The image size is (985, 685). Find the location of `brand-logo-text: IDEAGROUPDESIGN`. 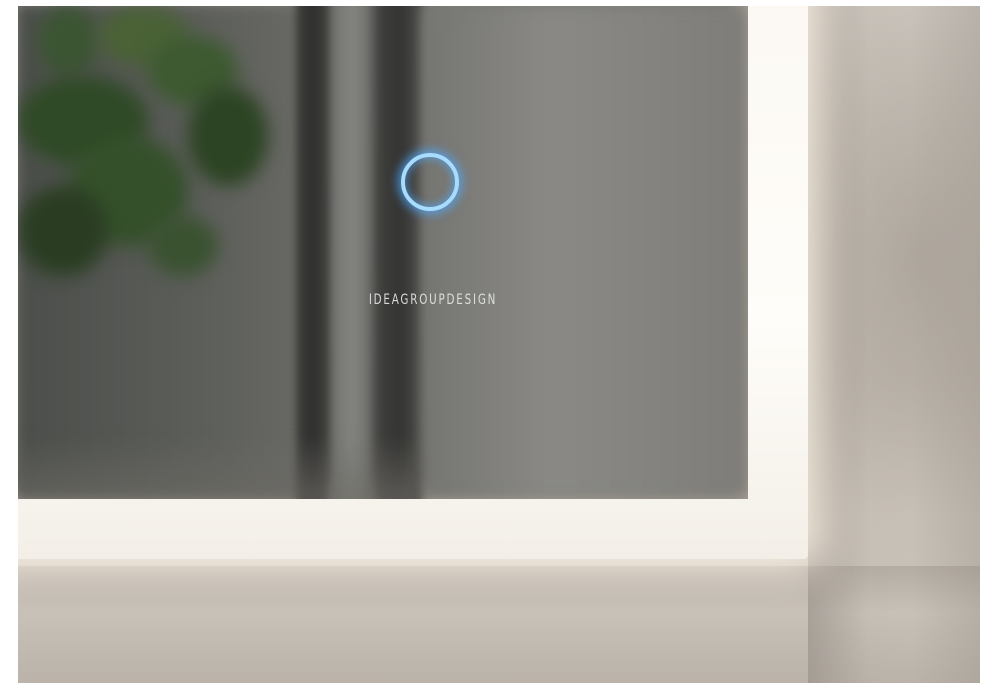

brand-logo-text: IDEAGROUPDESIGN is located at coordinates (433, 300).